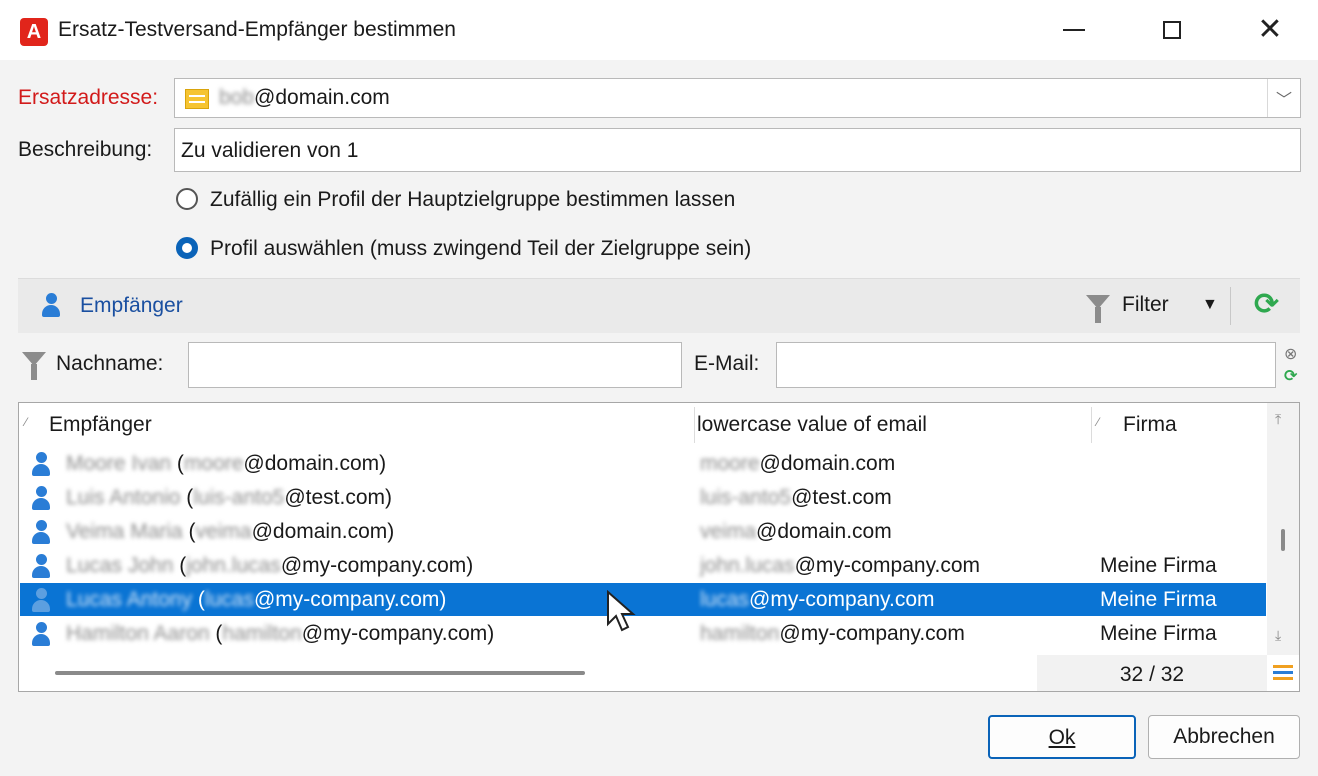 The image size is (1318, 776). What do you see at coordinates (841, 497) in the screenshot?
I see `email-domain: @test.com` at bounding box center [841, 497].